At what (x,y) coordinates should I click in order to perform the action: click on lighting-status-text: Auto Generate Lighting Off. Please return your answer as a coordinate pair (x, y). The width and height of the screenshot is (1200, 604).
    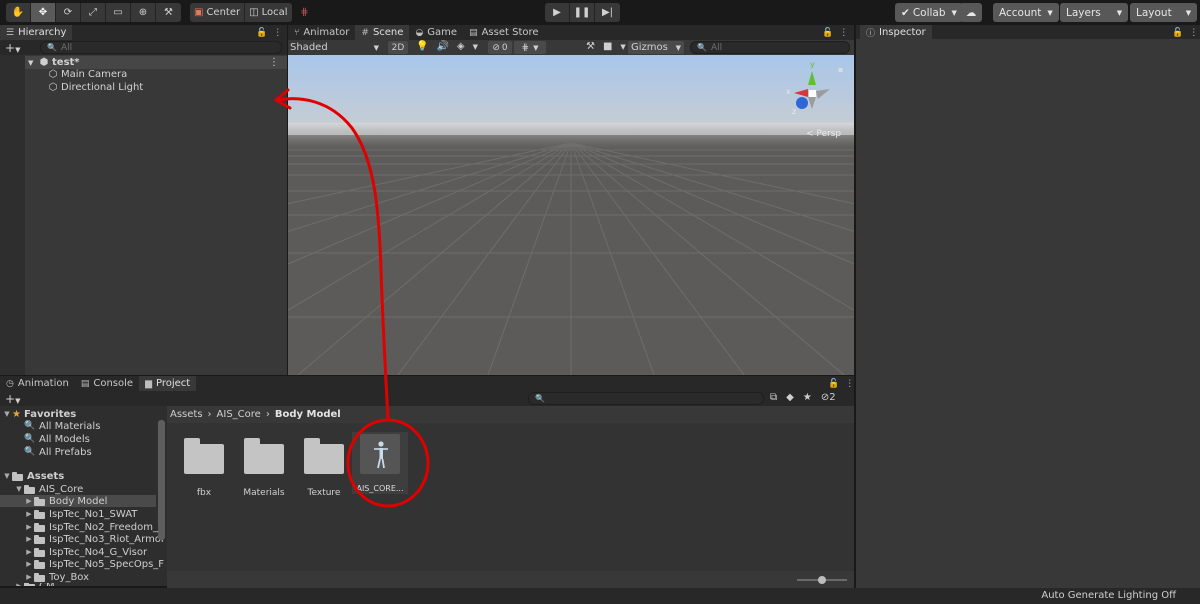
    Looking at the image, I should click on (1108, 595).